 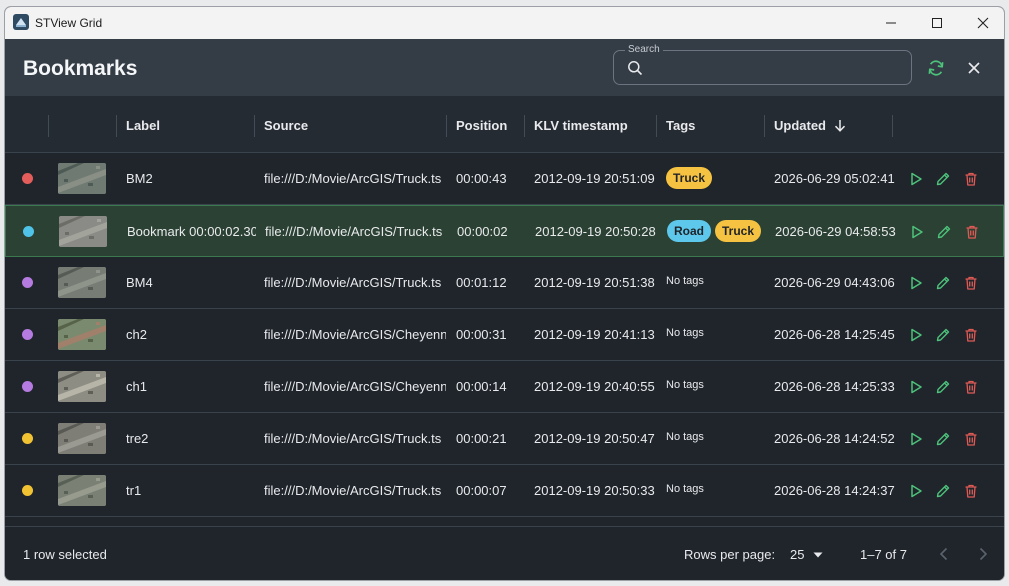 What do you see at coordinates (635, 70) in the screenshot?
I see `search-icon` at bounding box center [635, 70].